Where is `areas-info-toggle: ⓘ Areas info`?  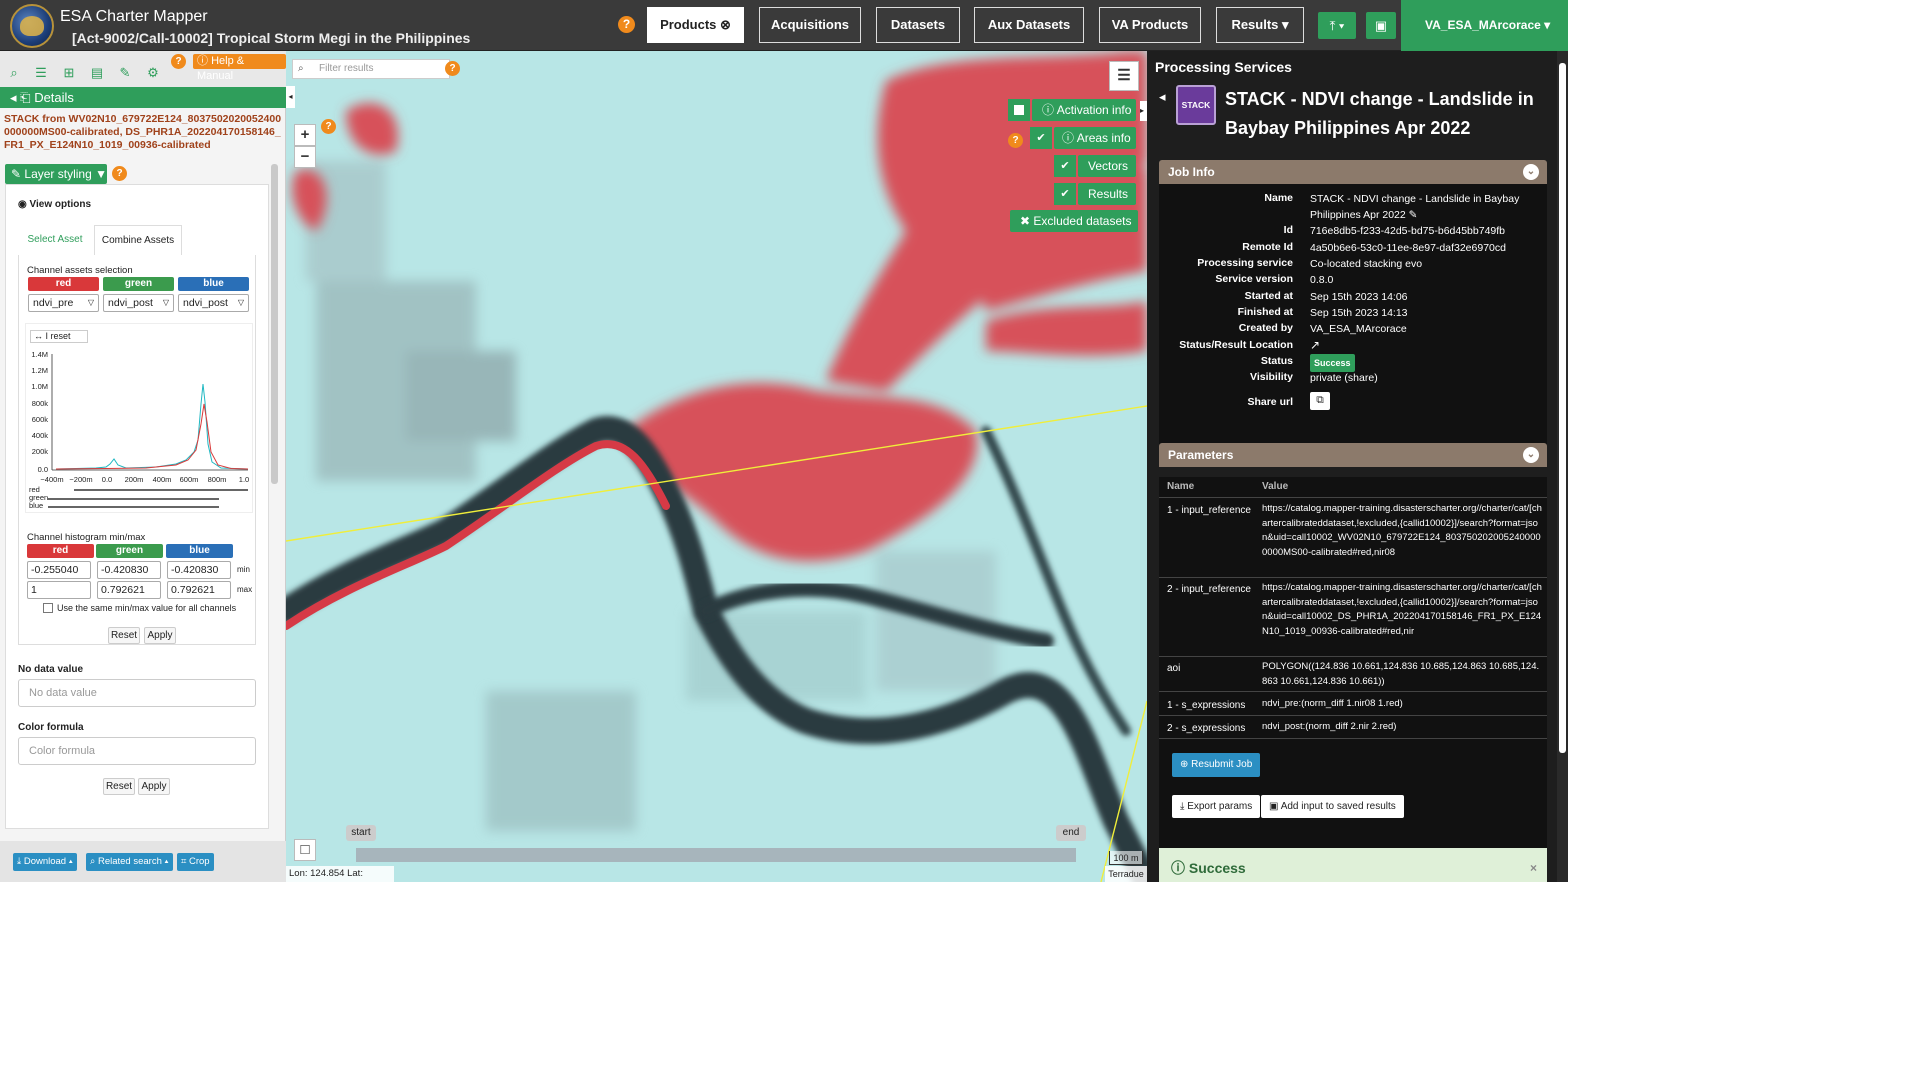 areas-info-toggle: ⓘ Areas info is located at coordinates (1095, 138).